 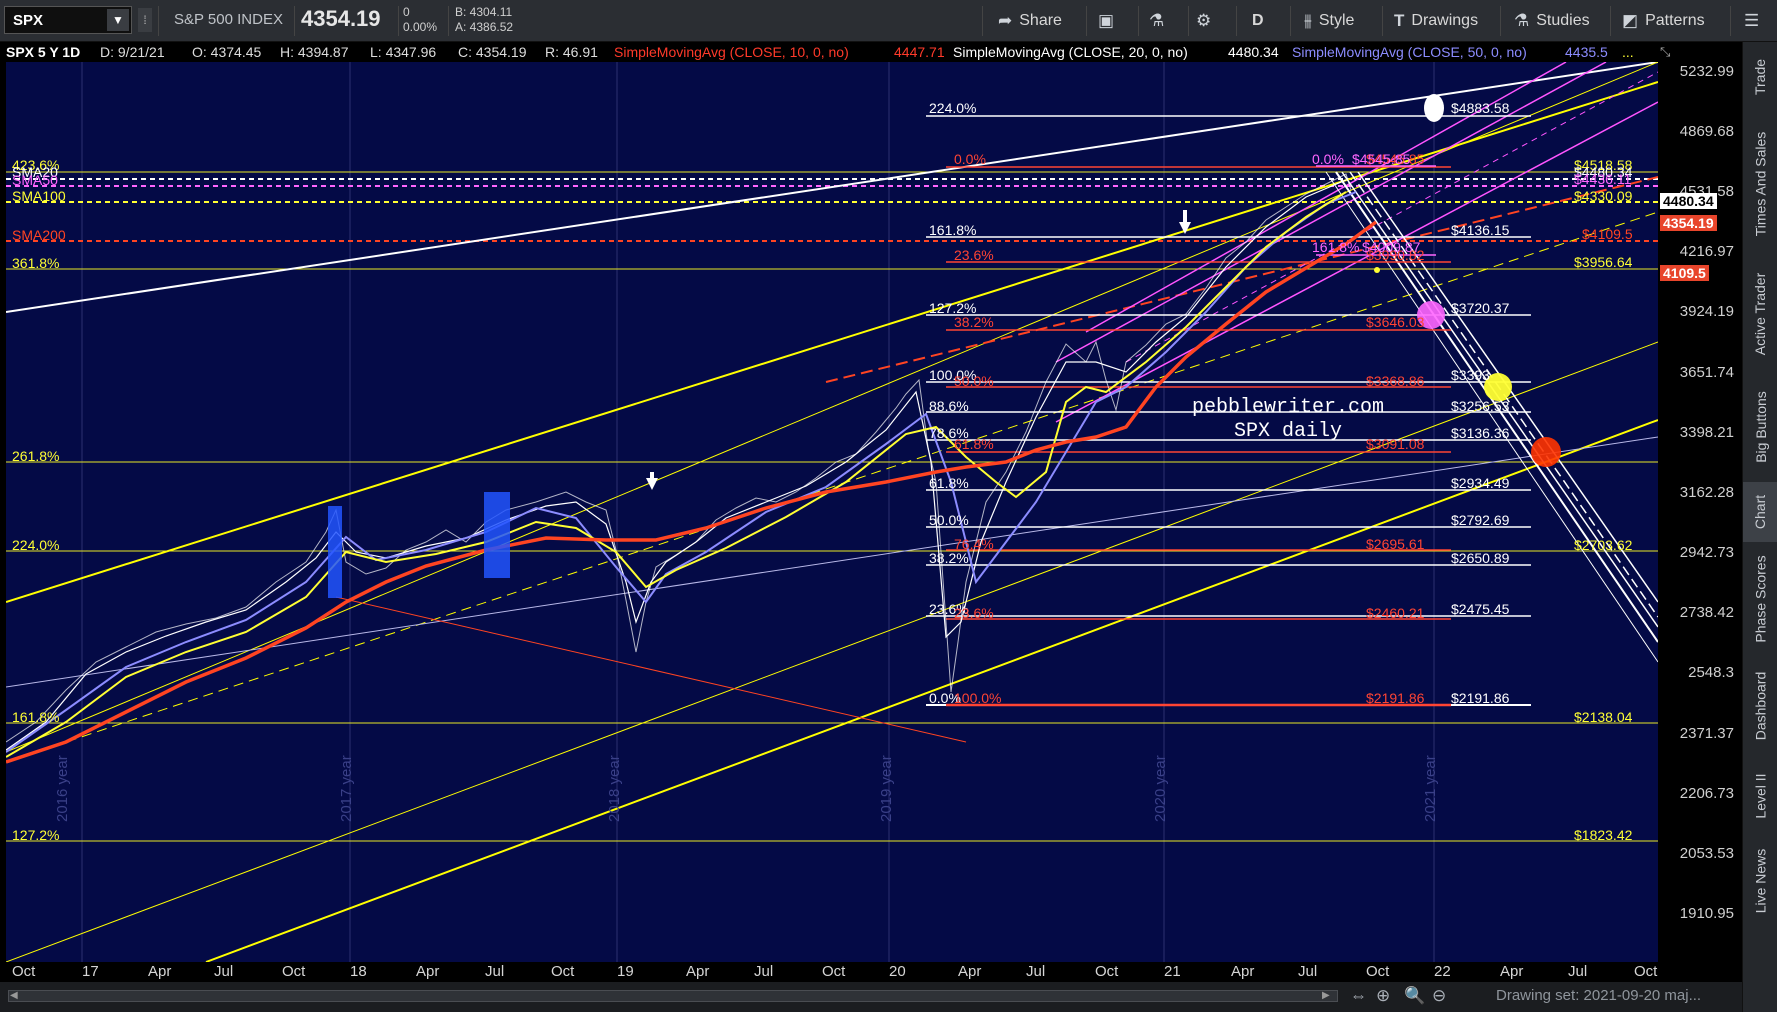 I want to click on sma20-study-label: SimpleMovingAvg (CLOSE, 20, 0, no), so click(x=1070, y=52).